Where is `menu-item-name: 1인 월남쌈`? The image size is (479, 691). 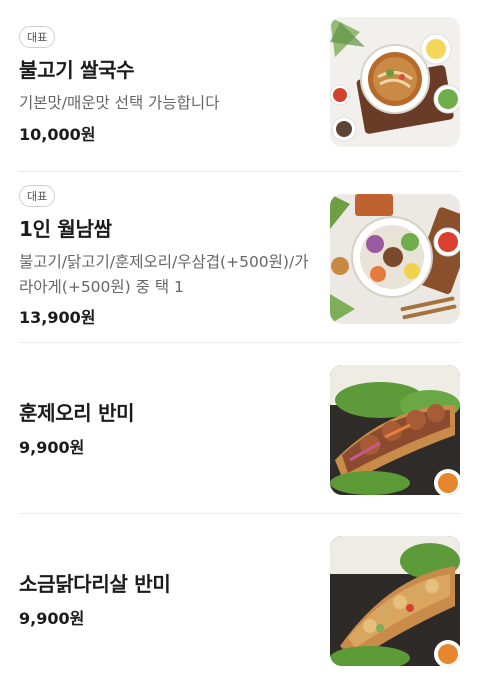 menu-item-name: 1인 월남쌈 is located at coordinates (65, 229).